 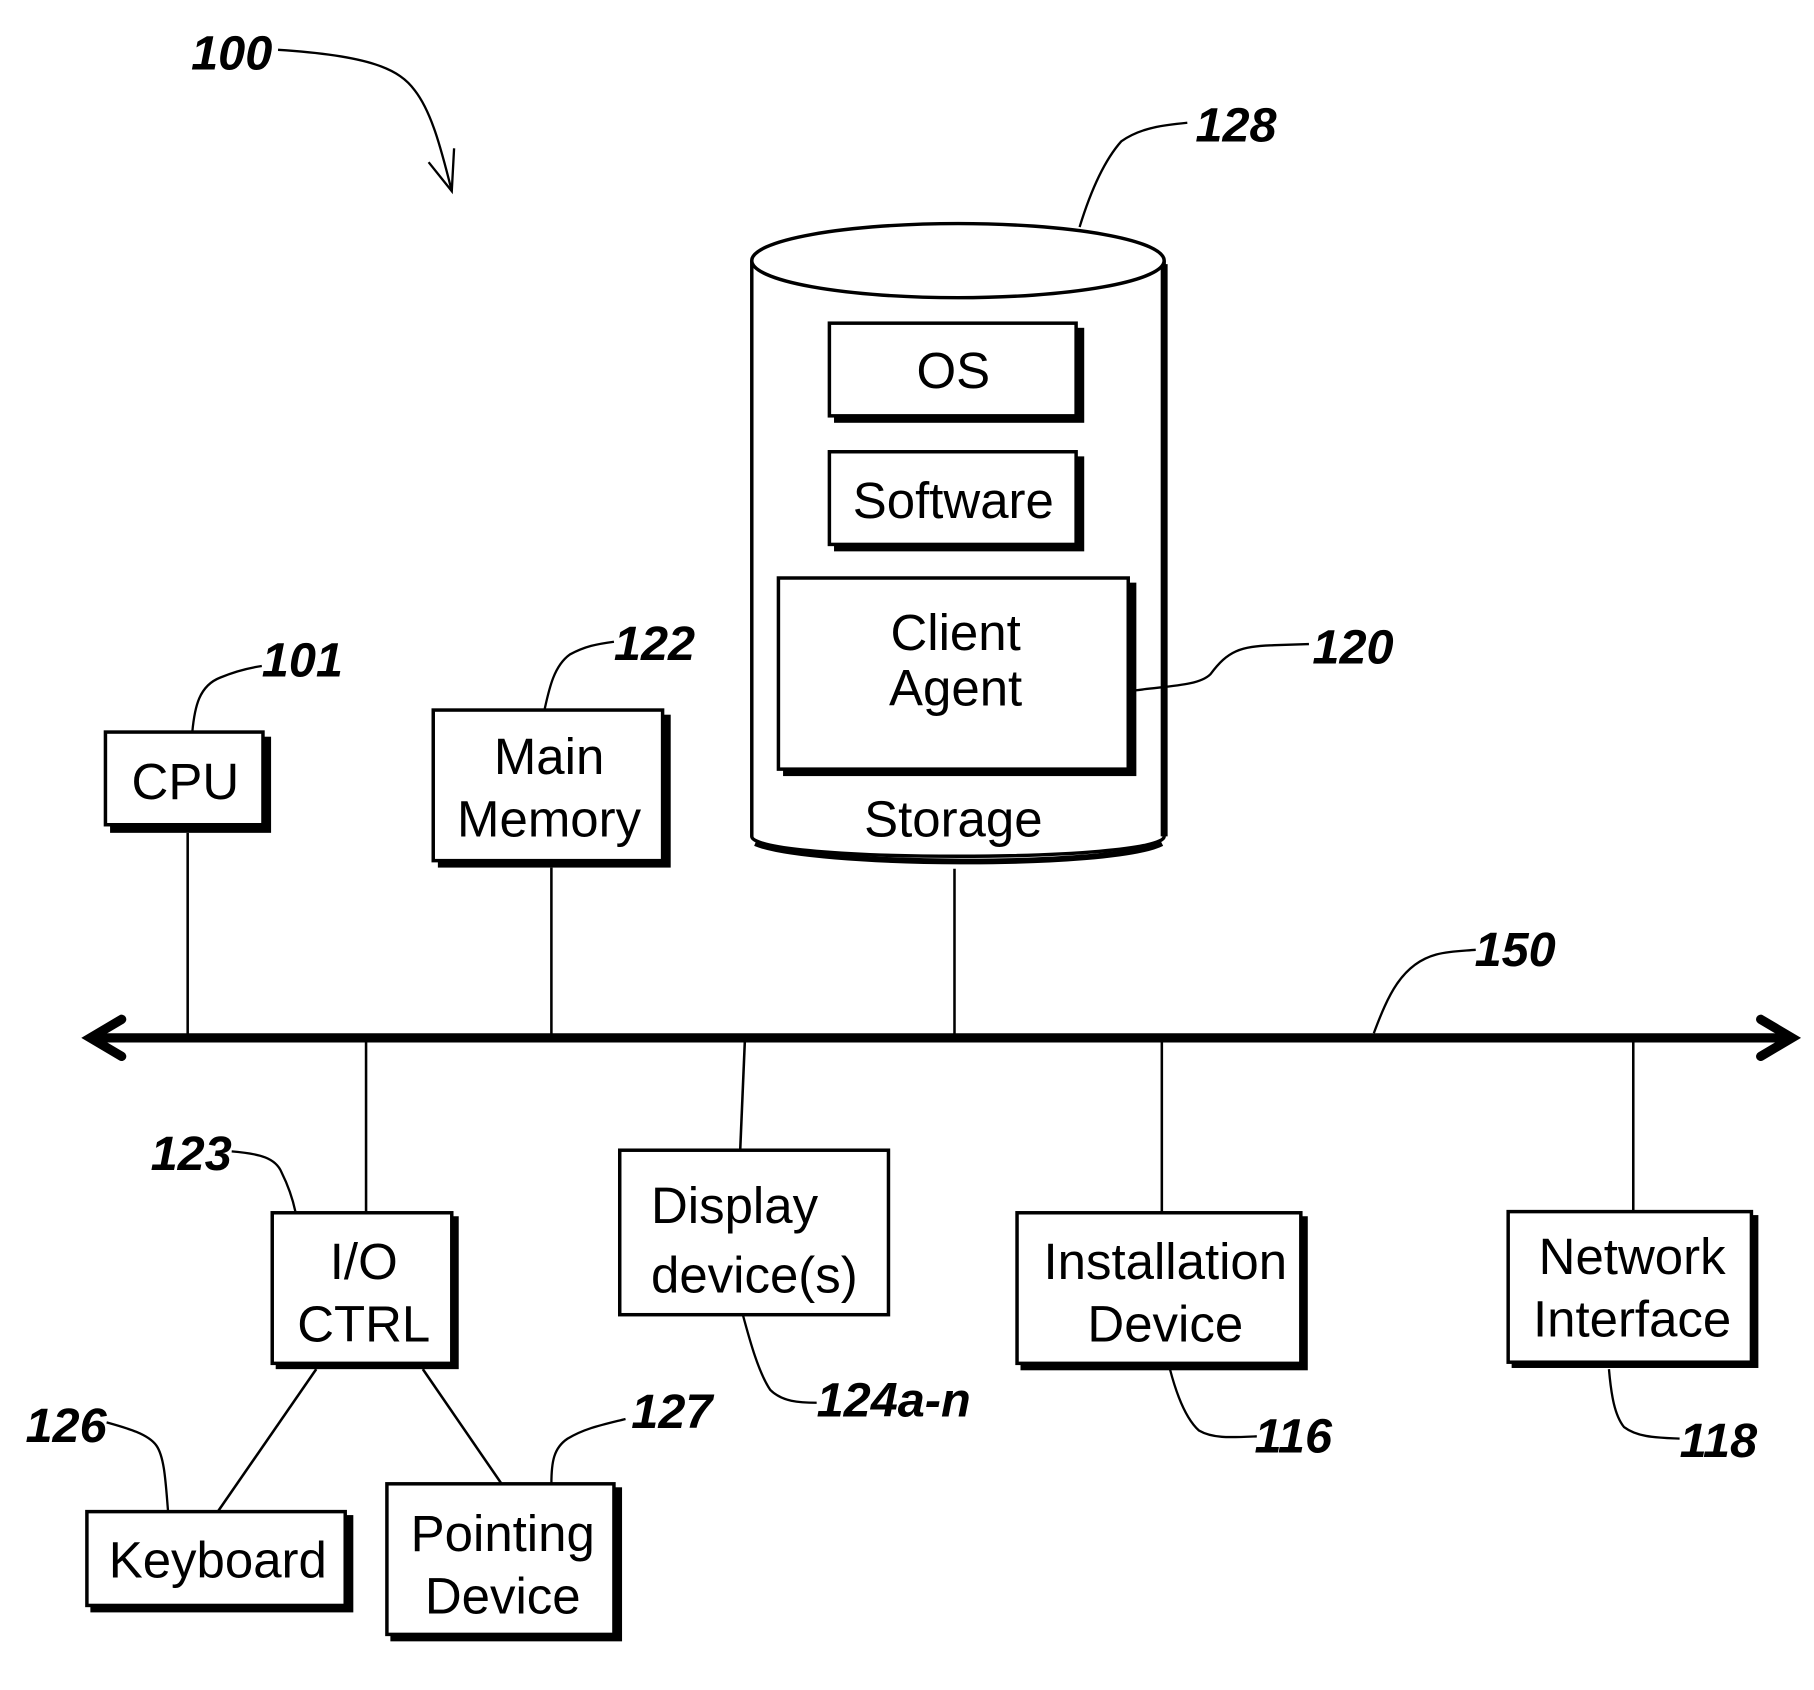 What do you see at coordinates (1424, 991) in the screenshot?
I see `bus-reference-leader` at bounding box center [1424, 991].